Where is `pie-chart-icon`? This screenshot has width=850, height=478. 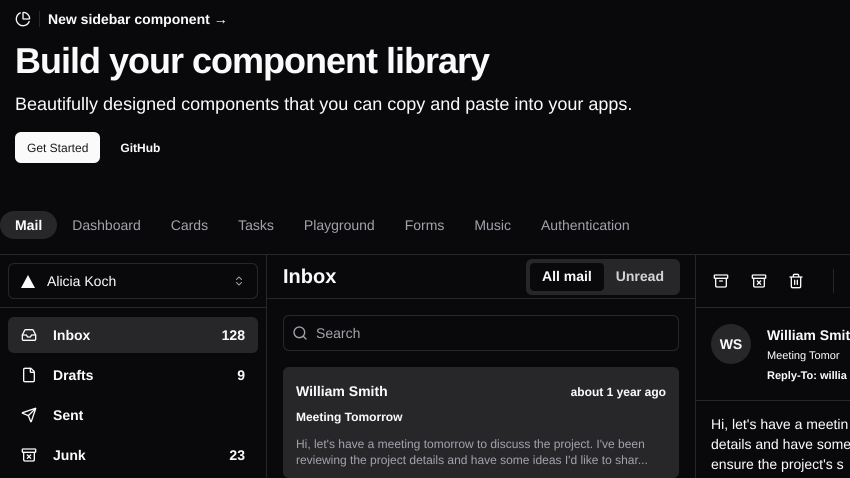
pie-chart-icon is located at coordinates (23, 19).